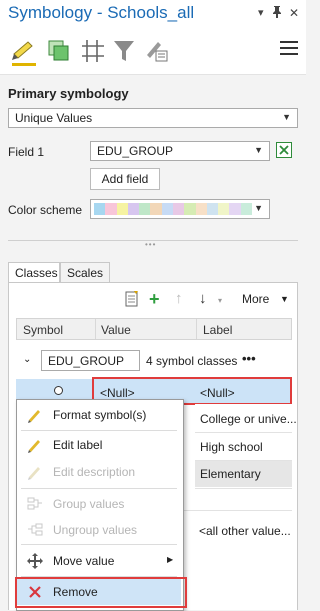 This screenshot has height=611, width=320. Describe the element at coordinates (284, 299) in the screenshot. I see `more-chevron-icon: ▼` at that location.